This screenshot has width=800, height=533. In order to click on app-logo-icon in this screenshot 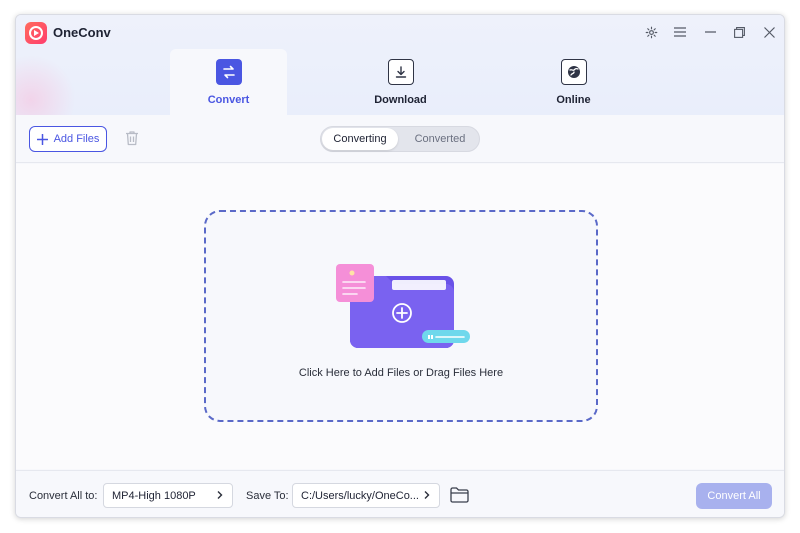, I will do `click(36, 33)`.